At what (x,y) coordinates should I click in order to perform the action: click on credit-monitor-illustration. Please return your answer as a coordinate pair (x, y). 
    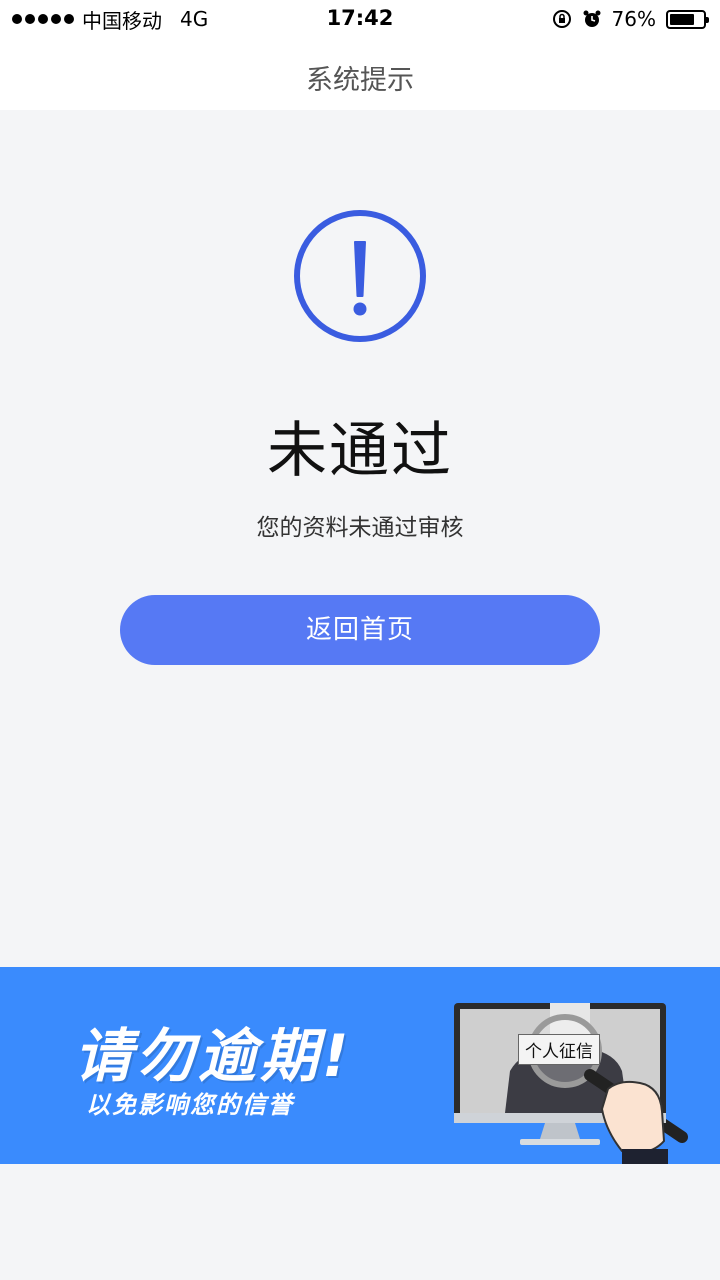
    Looking at the image, I should click on (571, 1083).